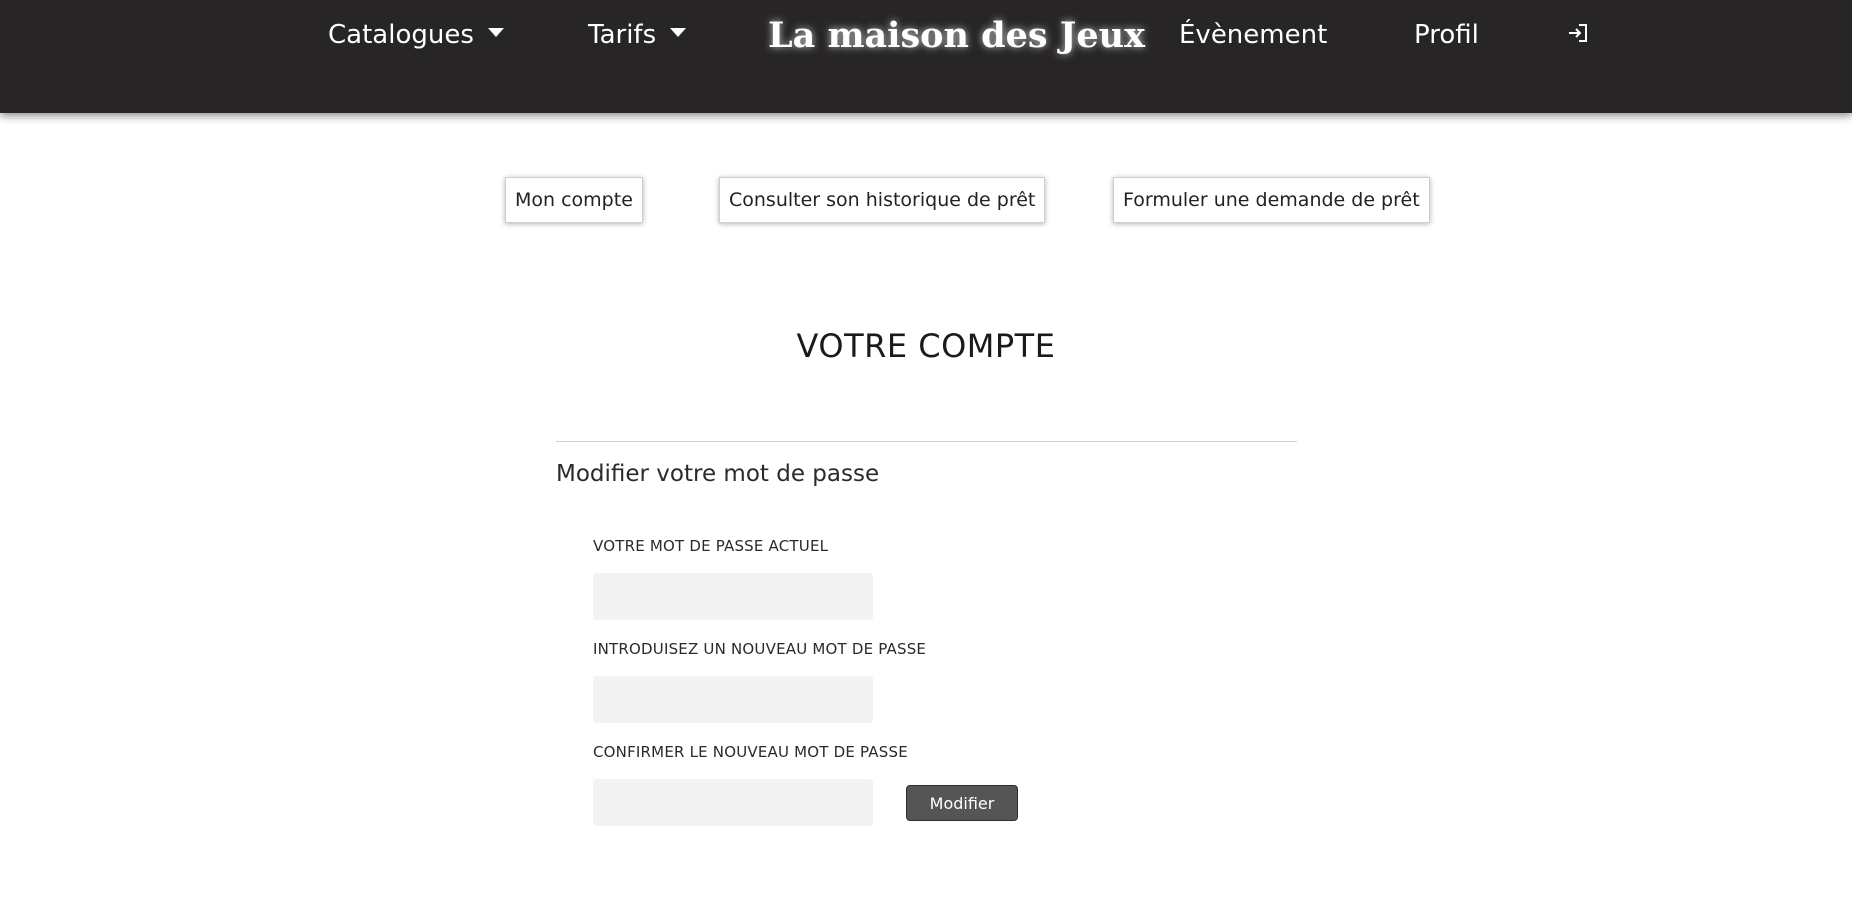 This screenshot has width=1852, height=905. I want to click on section-title: Modifier votre mot de passe, so click(718, 474).